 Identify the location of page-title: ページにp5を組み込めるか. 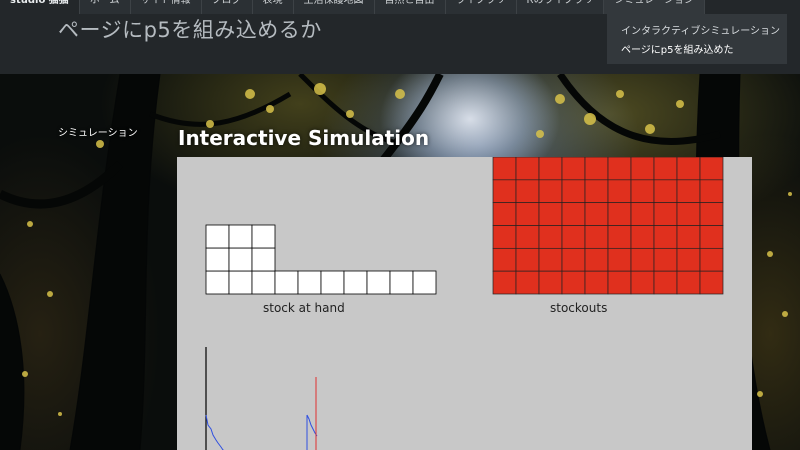
(190, 30).